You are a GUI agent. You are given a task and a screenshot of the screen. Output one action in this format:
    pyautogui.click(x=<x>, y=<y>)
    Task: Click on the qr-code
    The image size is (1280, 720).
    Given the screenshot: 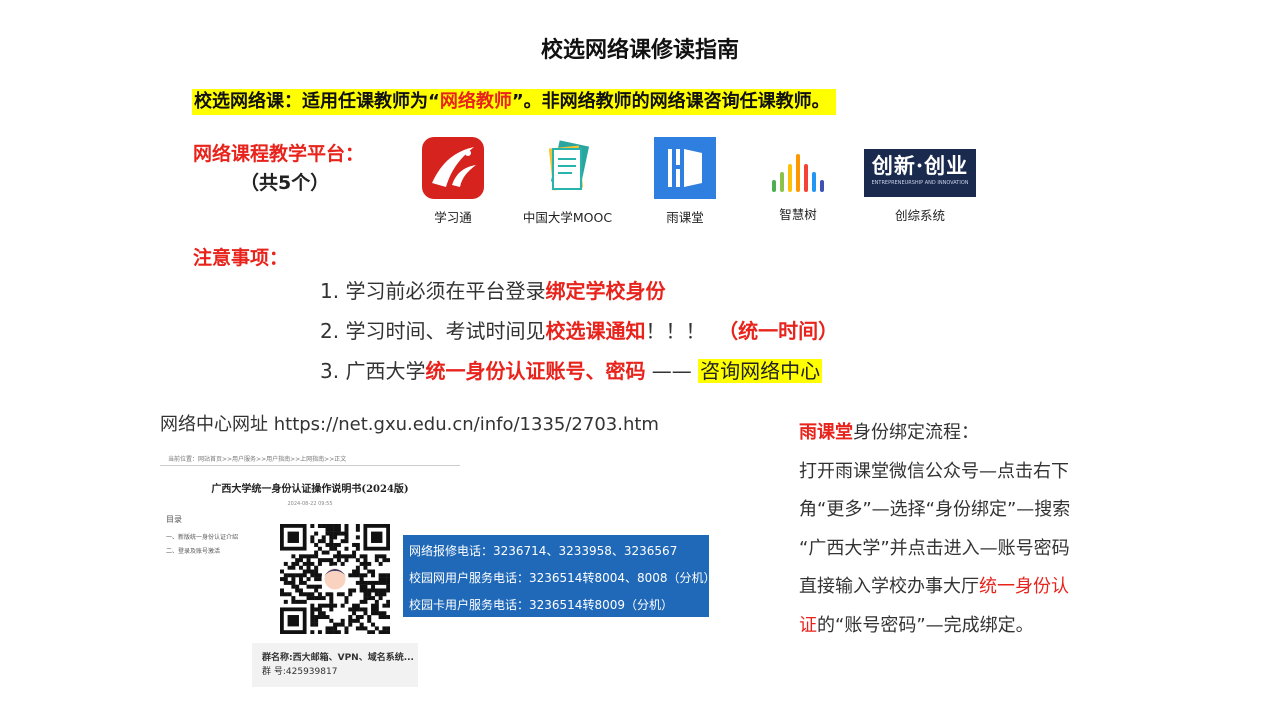 What is the action you would take?
    pyautogui.click(x=335, y=579)
    